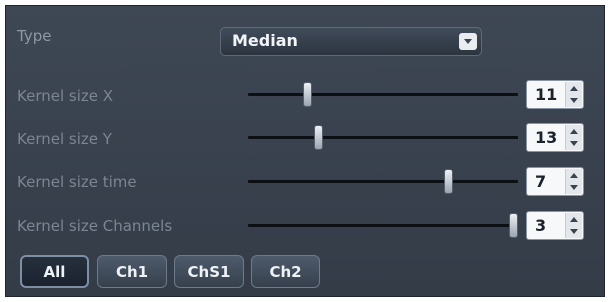  Describe the element at coordinates (319, 137) in the screenshot. I see `kernel-size-y-thumb` at that location.